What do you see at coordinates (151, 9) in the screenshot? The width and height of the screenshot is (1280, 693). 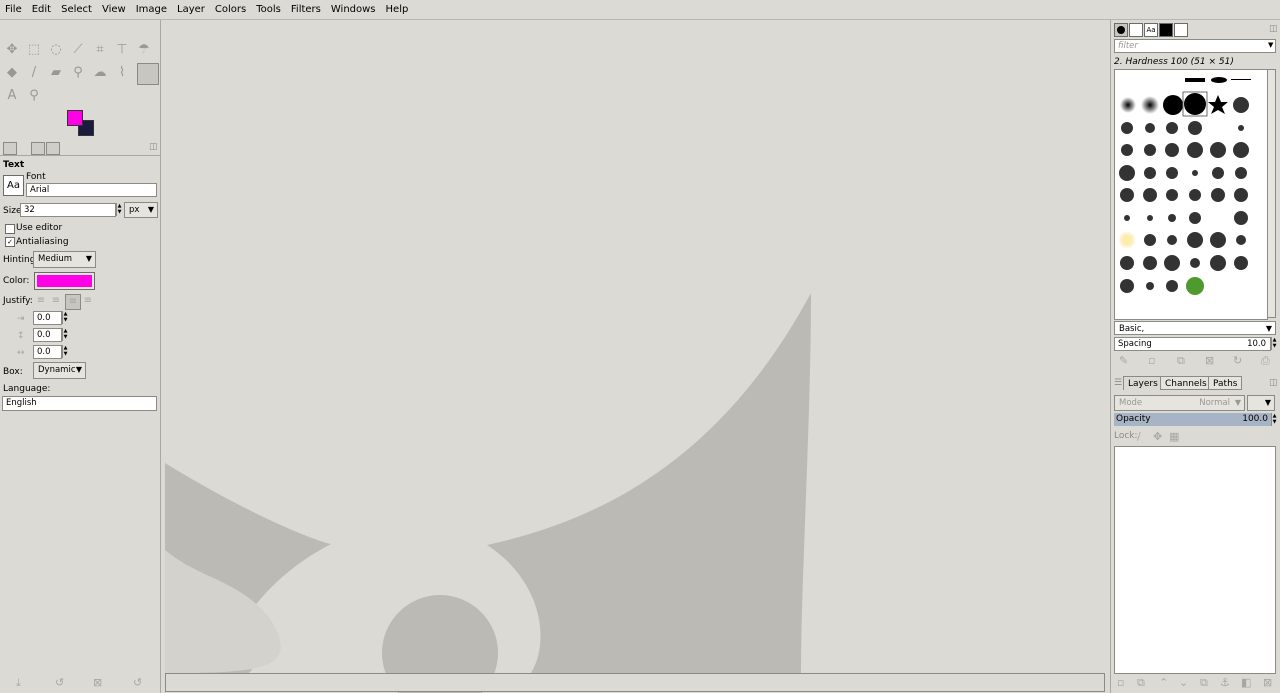 I see `menu-image: Image` at bounding box center [151, 9].